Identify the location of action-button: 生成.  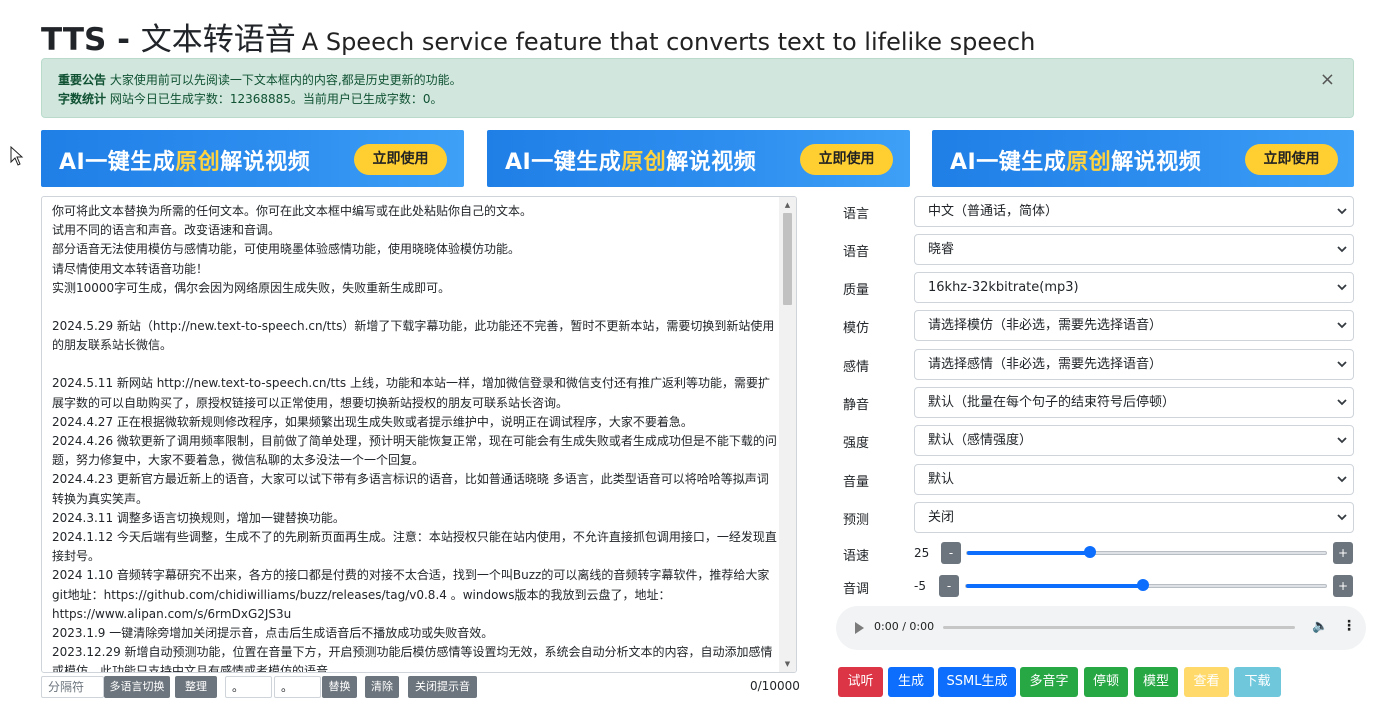
(911, 682).